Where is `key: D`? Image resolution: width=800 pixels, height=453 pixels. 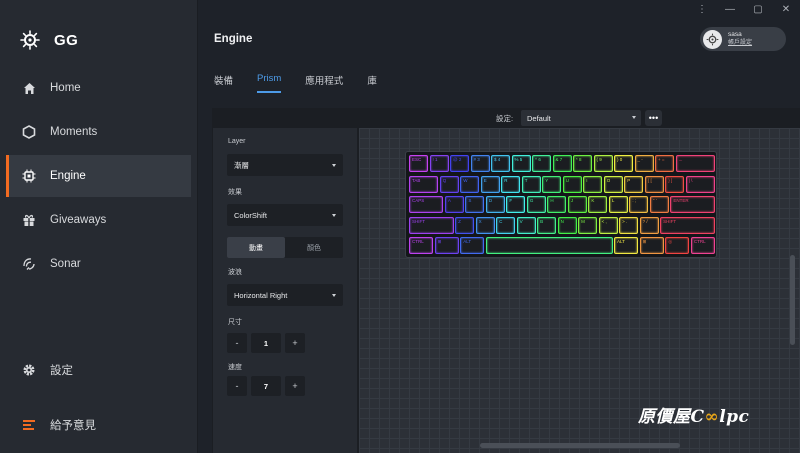
key: D is located at coordinates (495, 204).